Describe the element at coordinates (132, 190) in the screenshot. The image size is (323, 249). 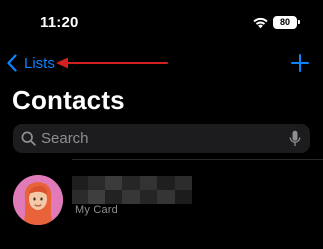
I see `redacted-contact-name` at that location.